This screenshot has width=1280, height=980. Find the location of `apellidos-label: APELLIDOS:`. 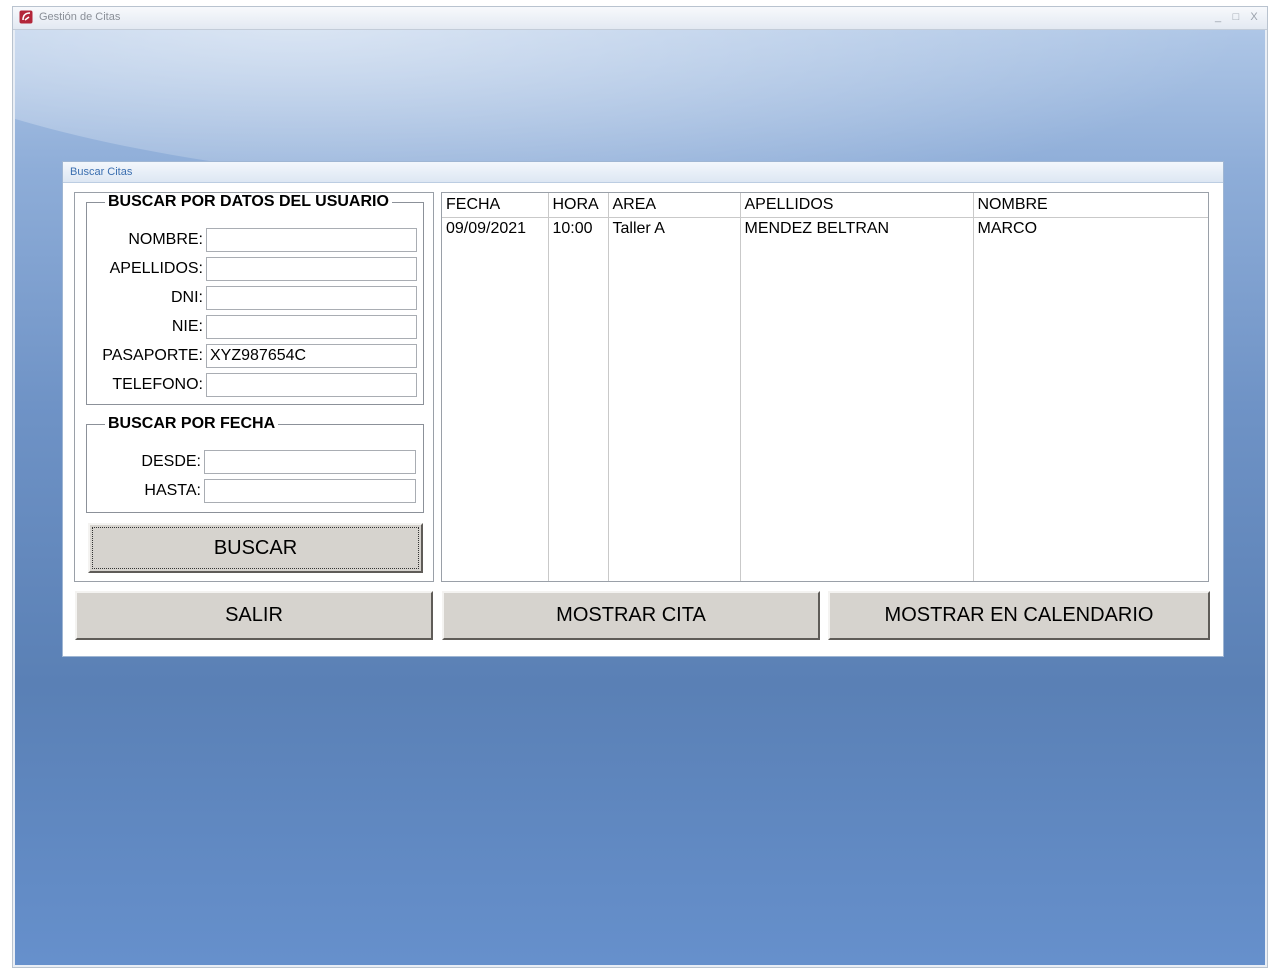

apellidos-label: APELLIDOS: is located at coordinates (156, 268).